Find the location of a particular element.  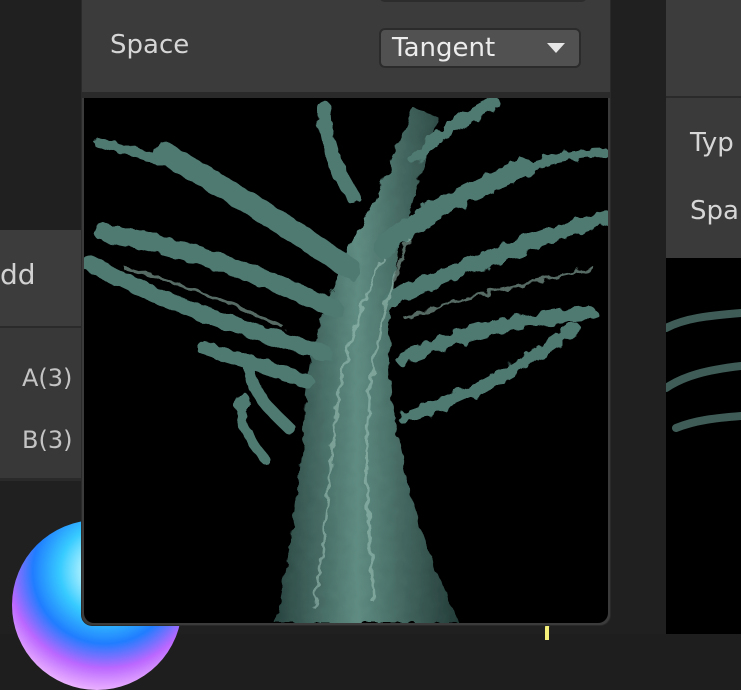

chevron-down-icon is located at coordinates (556, 48).